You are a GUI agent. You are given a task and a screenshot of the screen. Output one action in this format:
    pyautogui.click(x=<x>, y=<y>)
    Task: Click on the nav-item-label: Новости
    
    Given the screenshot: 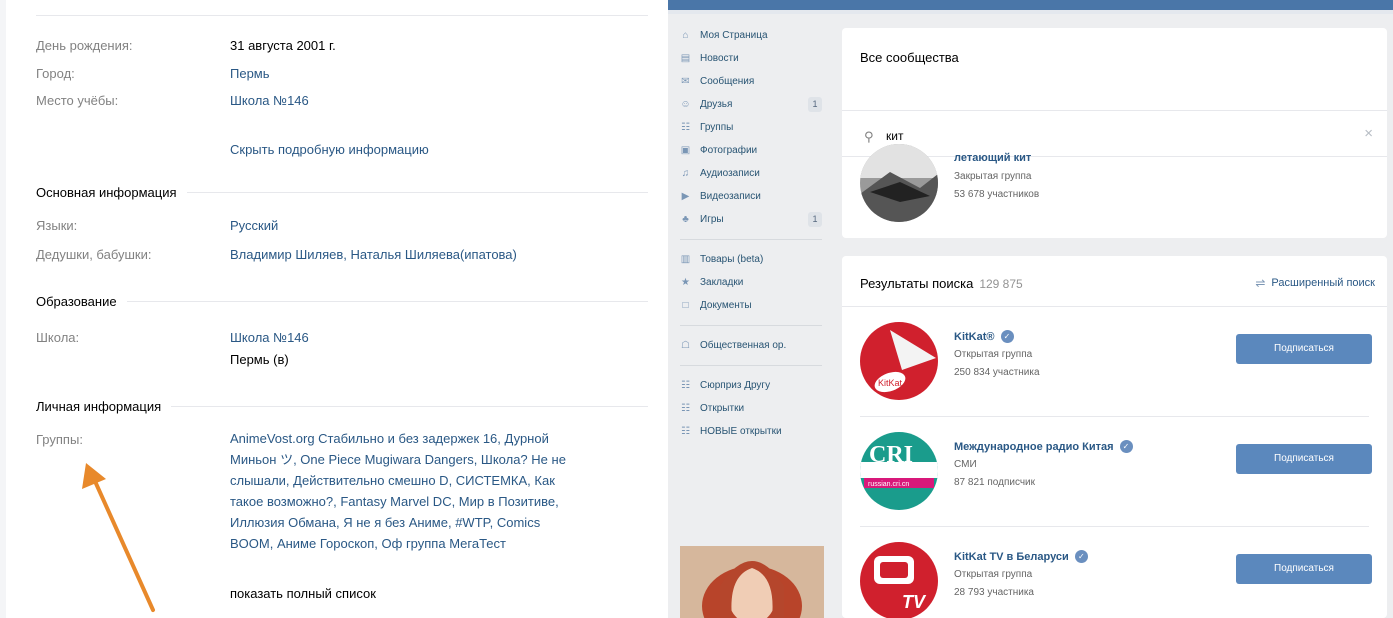 What is the action you would take?
    pyautogui.click(x=719, y=58)
    